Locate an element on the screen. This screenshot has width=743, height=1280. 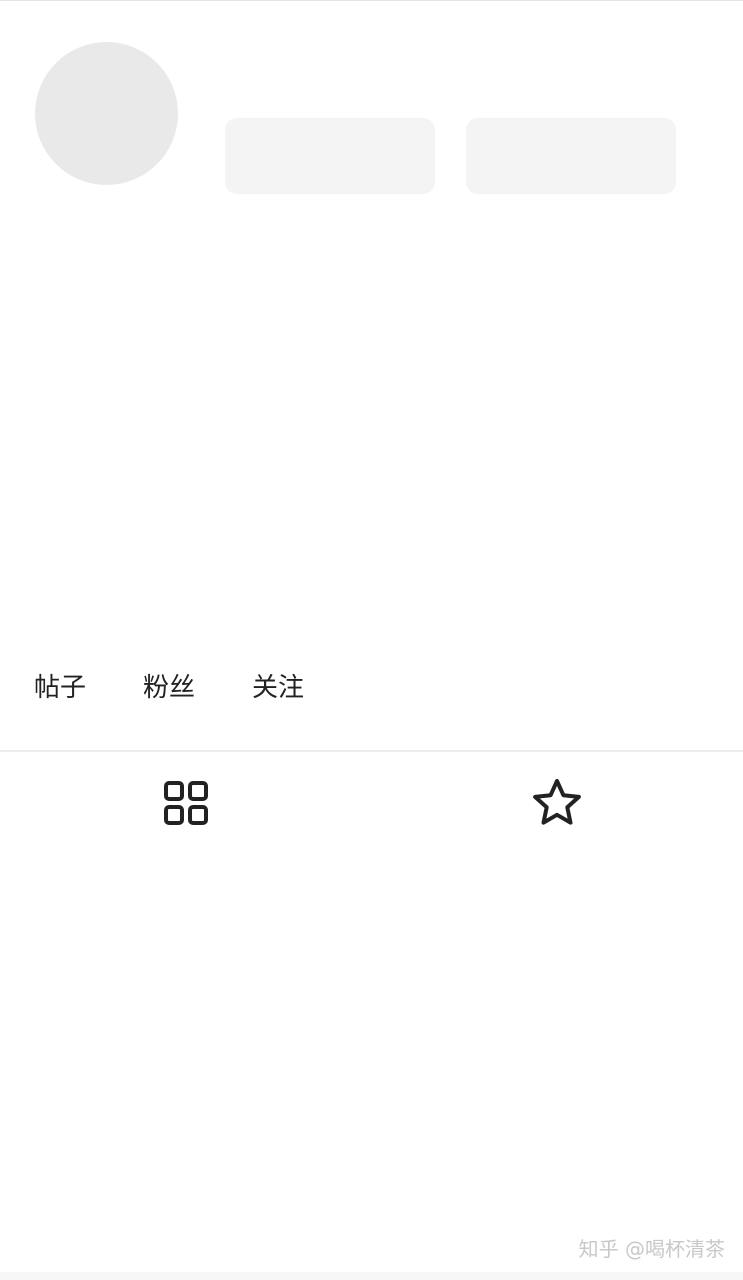
tab-posts-grid is located at coordinates (186, 803).